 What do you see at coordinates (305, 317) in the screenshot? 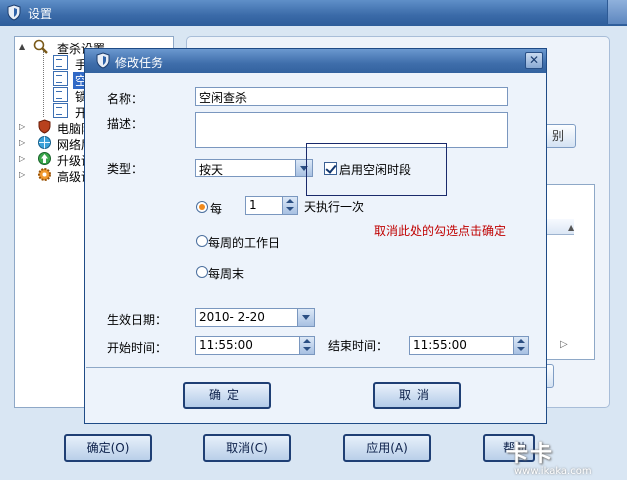
I see `chevron-down-icon` at bounding box center [305, 317].